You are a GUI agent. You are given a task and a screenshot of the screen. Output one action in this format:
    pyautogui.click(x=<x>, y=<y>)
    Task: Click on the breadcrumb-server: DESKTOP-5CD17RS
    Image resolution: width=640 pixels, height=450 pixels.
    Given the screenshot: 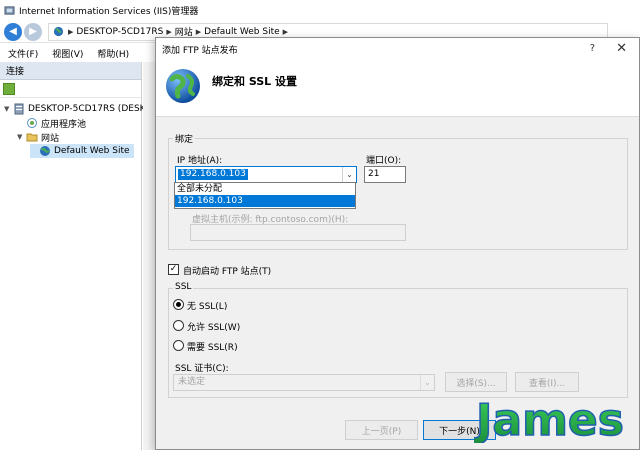 What is the action you would take?
    pyautogui.click(x=119, y=32)
    